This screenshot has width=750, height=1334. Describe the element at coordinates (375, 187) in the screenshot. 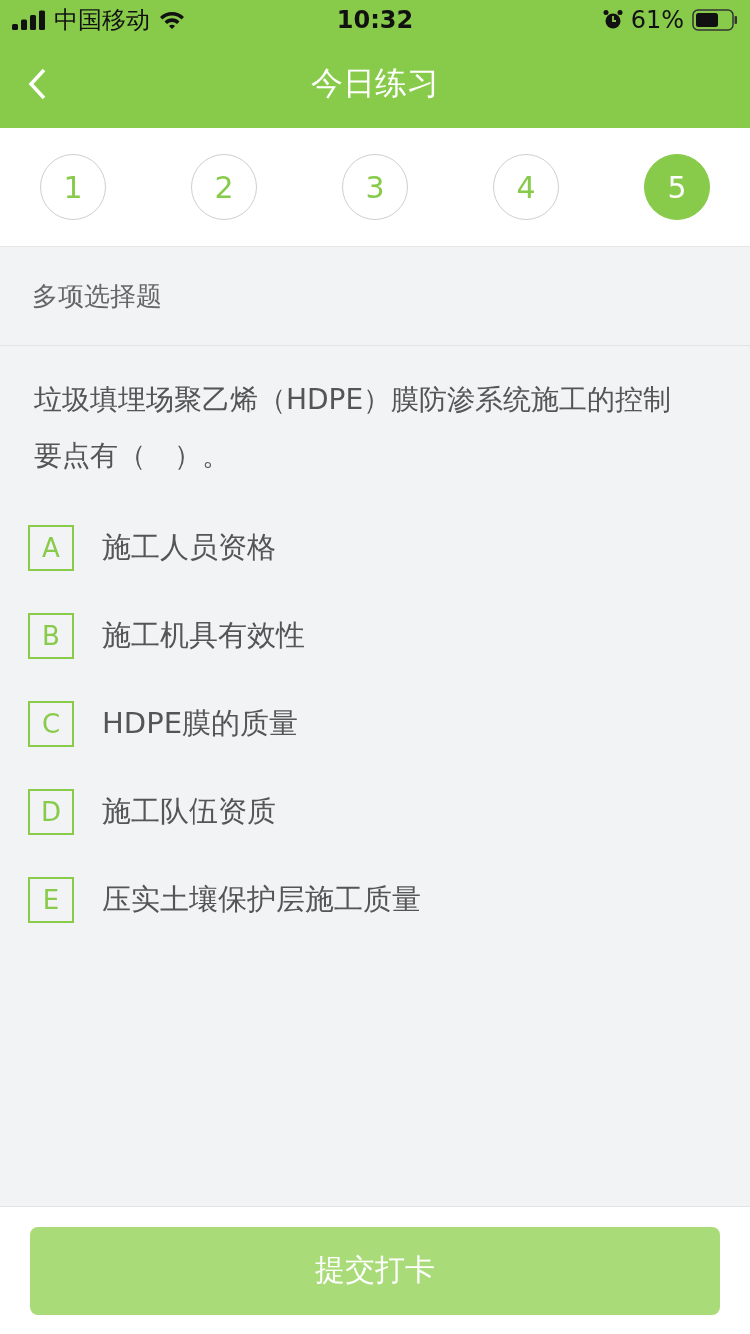

I see `question-number: 3` at that location.